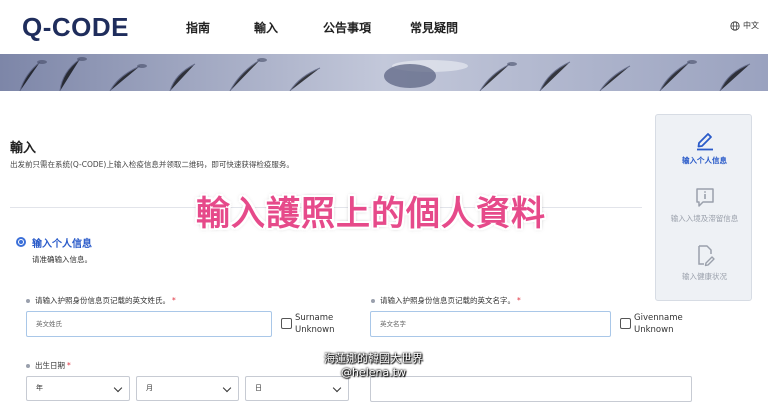  What do you see at coordinates (704, 218) in the screenshot?
I see `step-label: 输入入境及滞留信息` at bounding box center [704, 218].